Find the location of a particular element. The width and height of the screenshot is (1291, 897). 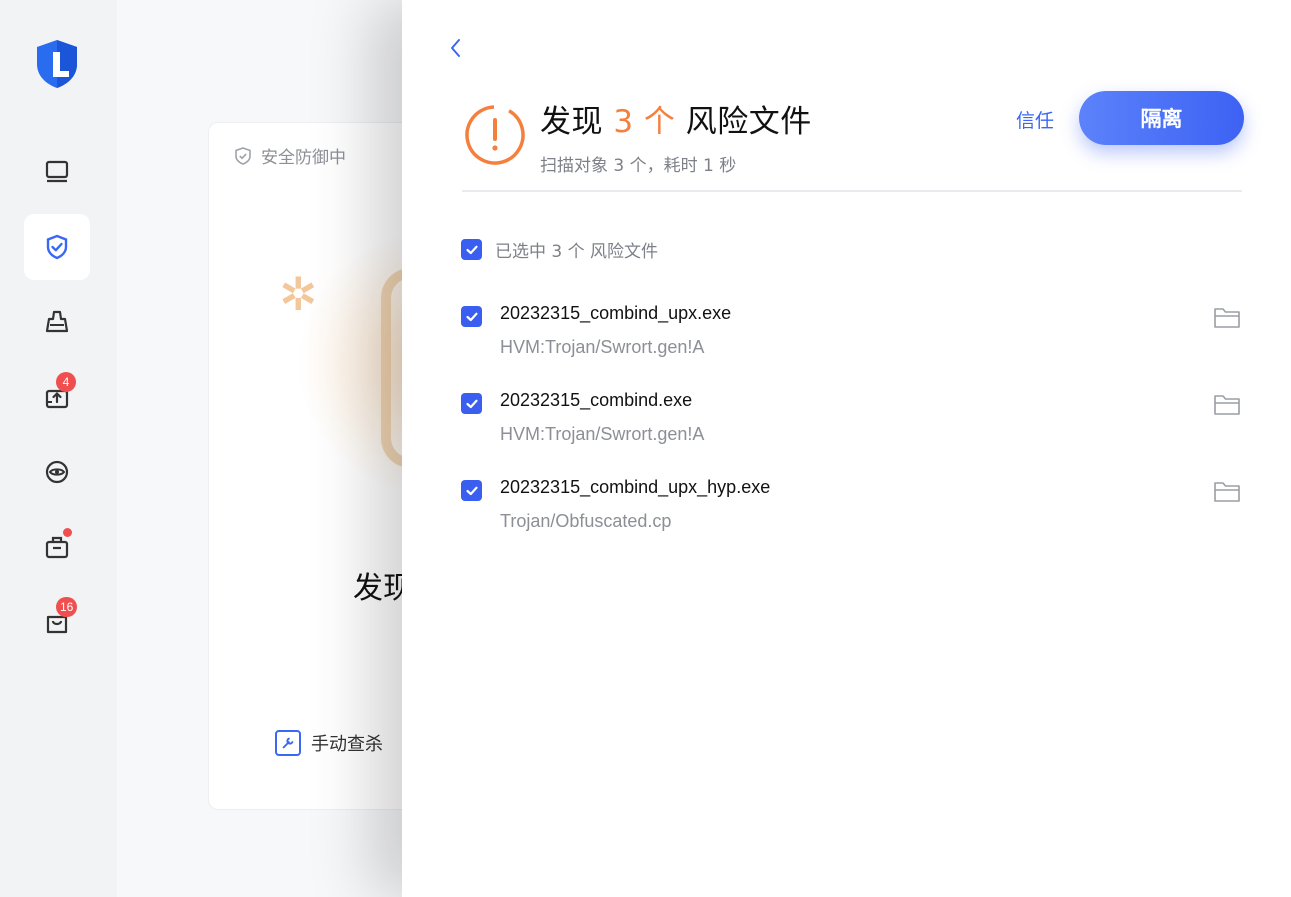

select-all-row: 已选中 3 个 风险文件 is located at coordinates (559, 249).